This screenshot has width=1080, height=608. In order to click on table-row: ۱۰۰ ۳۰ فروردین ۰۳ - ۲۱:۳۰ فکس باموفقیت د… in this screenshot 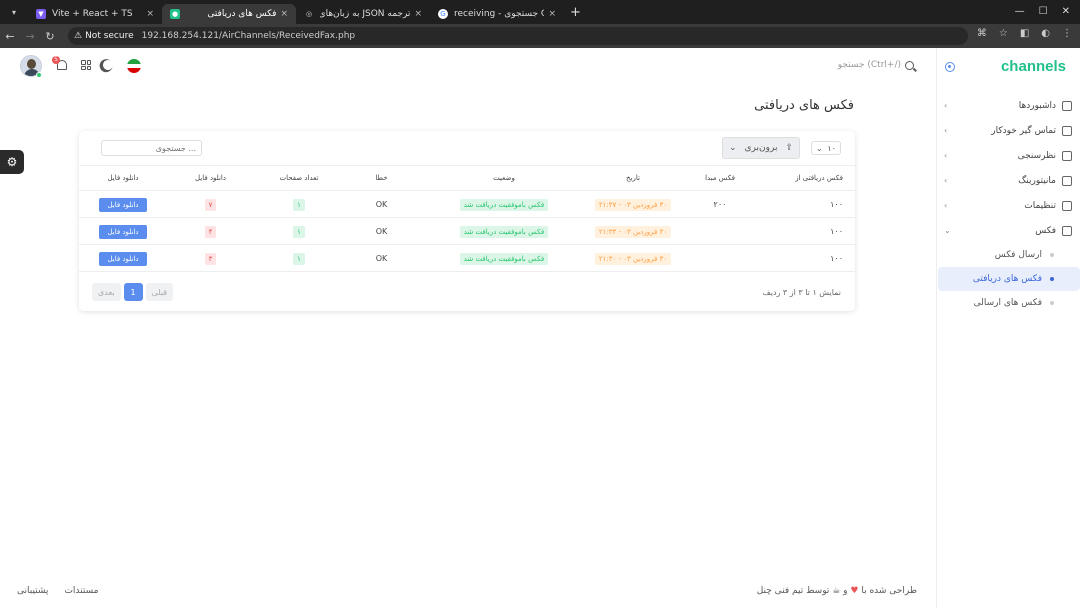, I will do `click(467, 258)`.